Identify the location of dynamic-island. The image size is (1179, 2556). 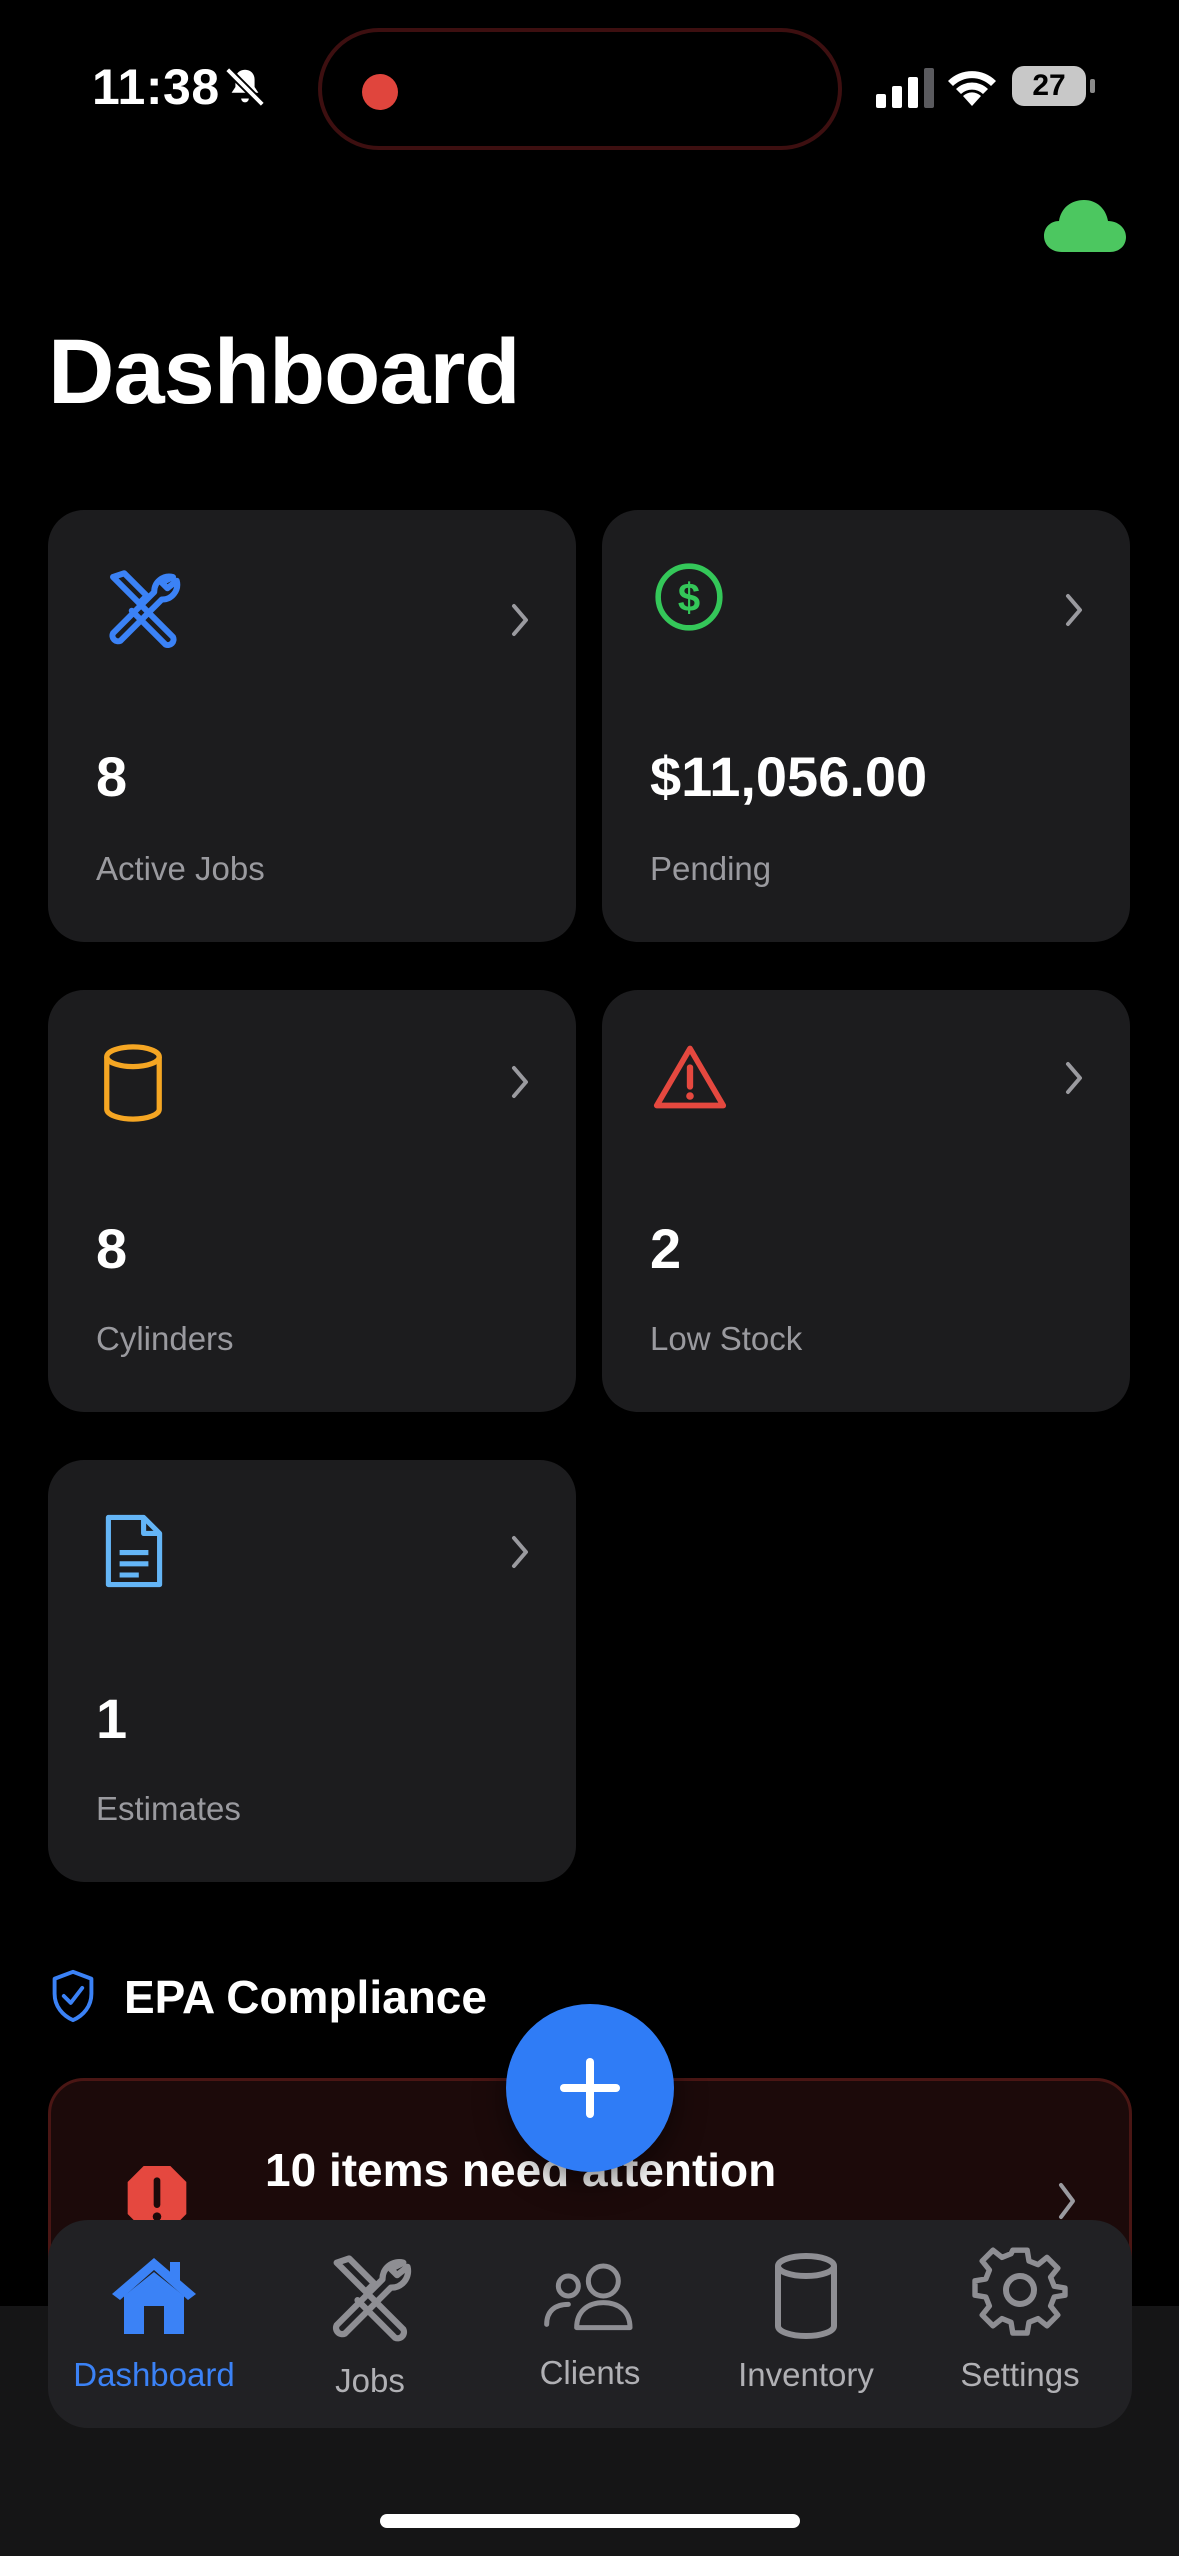
(580, 89).